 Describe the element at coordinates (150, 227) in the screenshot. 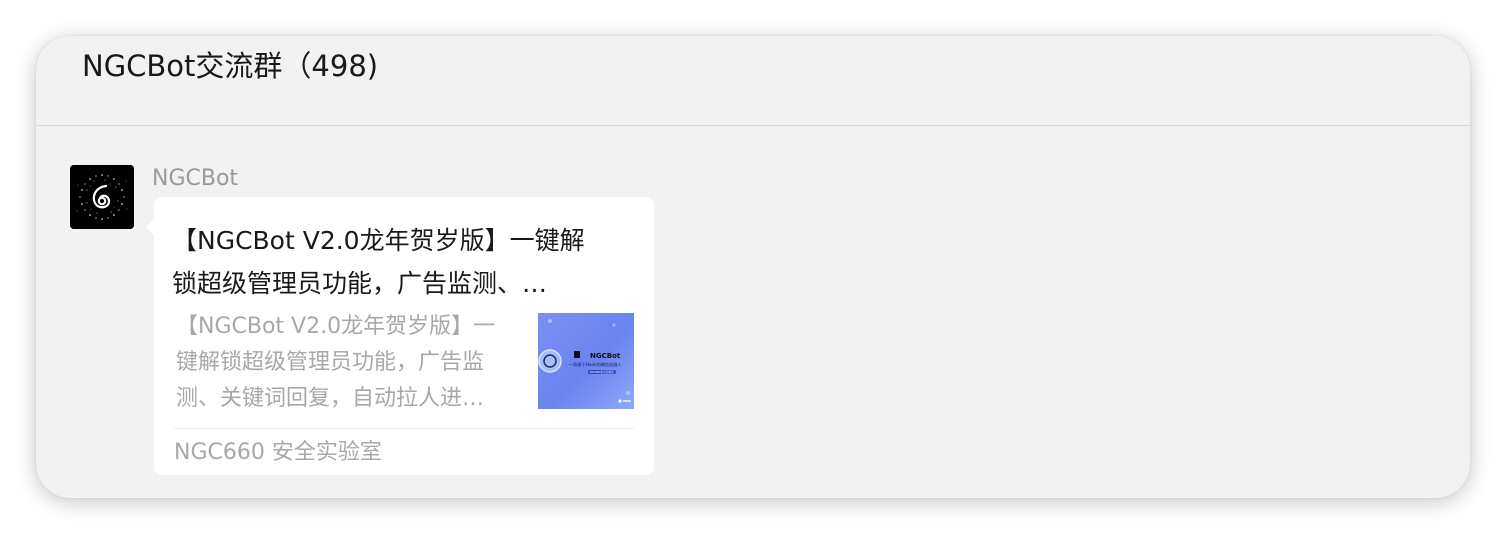

I see `bubble-tail` at that location.